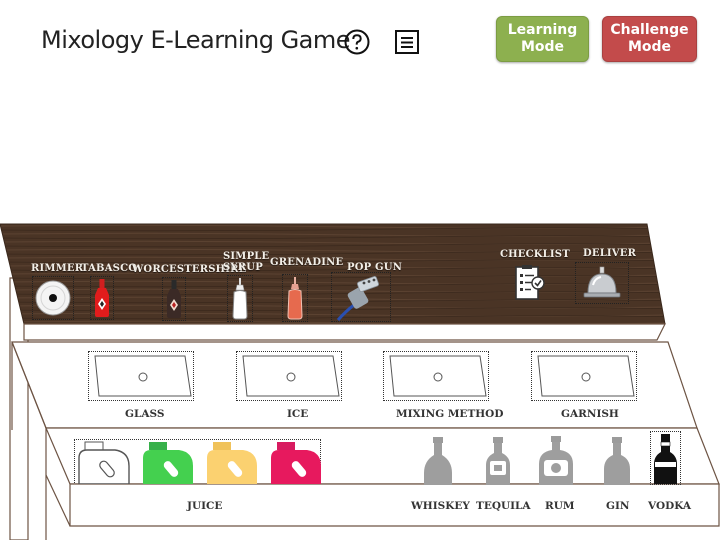 The image size is (720, 540). Describe the element at coordinates (542, 39) in the screenshot. I see `learning-mode-button: Learning Mode` at that location.